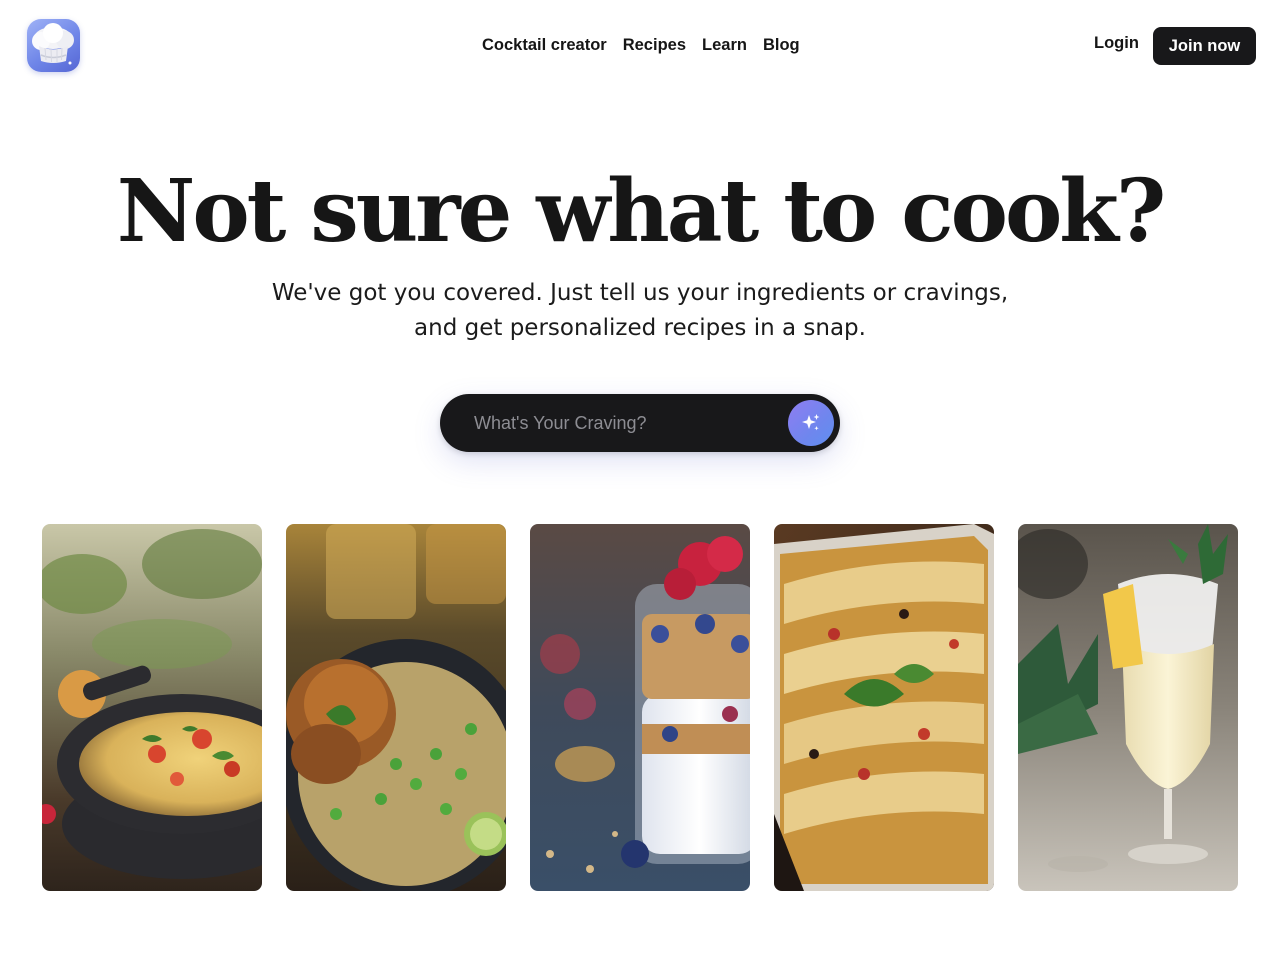 The image size is (1280, 960). I want to click on recipe-card-frittata, so click(152, 707).